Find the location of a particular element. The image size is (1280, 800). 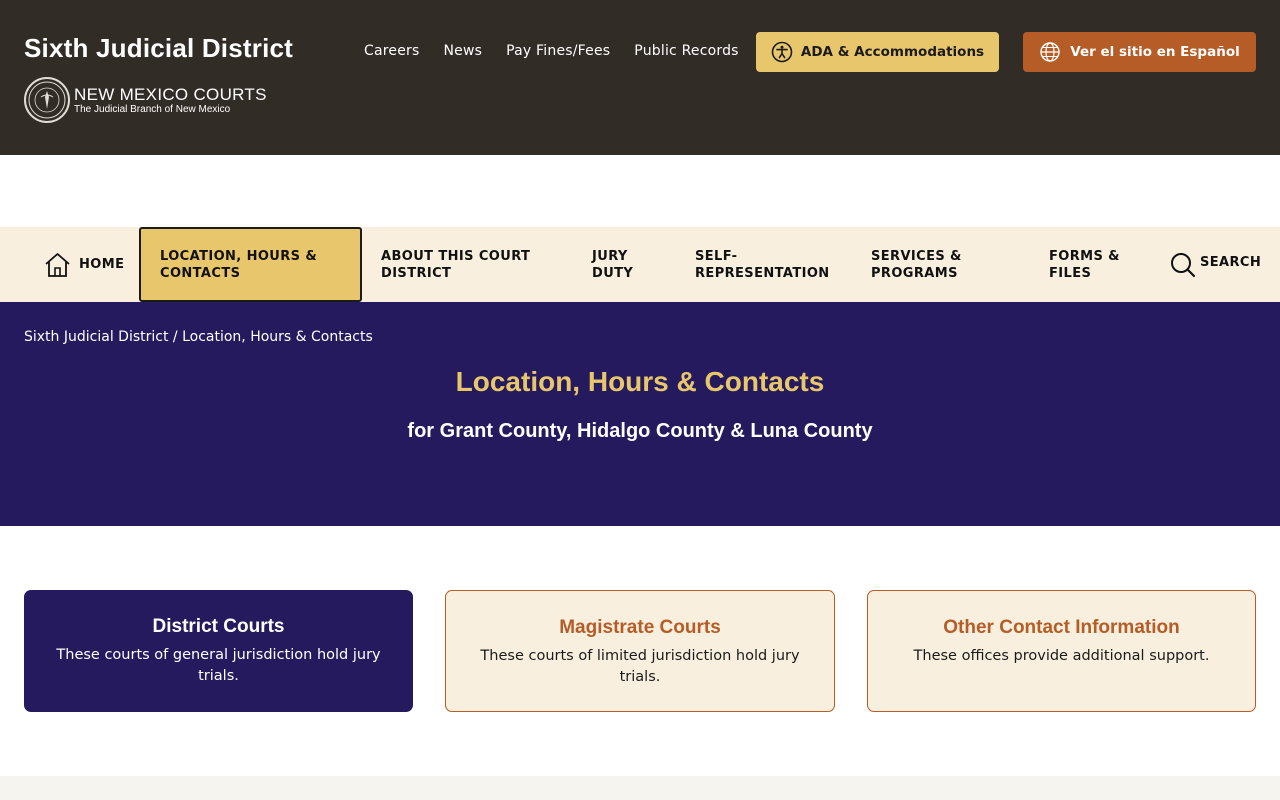

search-label: SEARCH is located at coordinates (1231, 262).